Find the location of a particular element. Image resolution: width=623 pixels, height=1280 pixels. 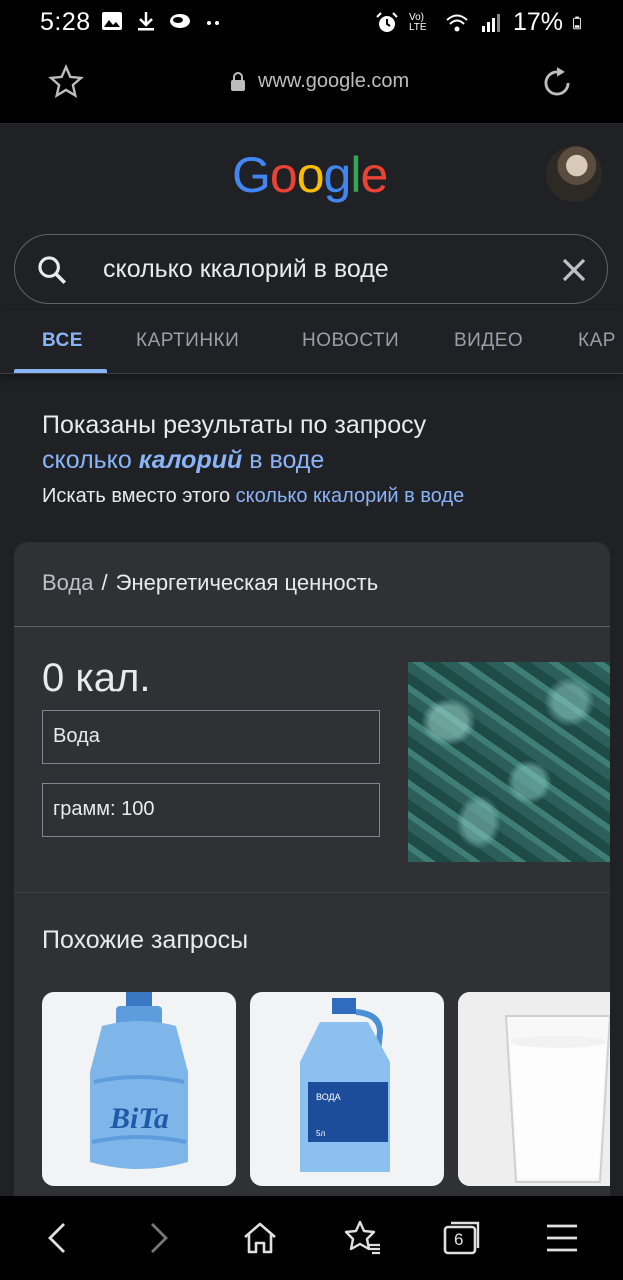

breadcrumb-current: Энергетическая ценность is located at coordinates (247, 582).